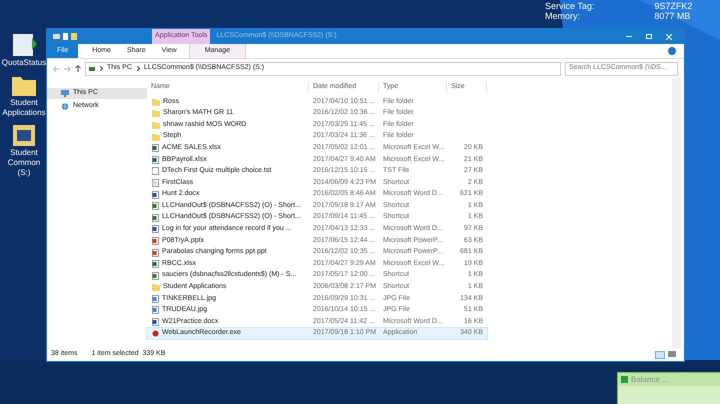 This screenshot has width=720, height=404. Describe the element at coordinates (569, 6) in the screenshot. I see `info-label: Service Tag:` at that location.